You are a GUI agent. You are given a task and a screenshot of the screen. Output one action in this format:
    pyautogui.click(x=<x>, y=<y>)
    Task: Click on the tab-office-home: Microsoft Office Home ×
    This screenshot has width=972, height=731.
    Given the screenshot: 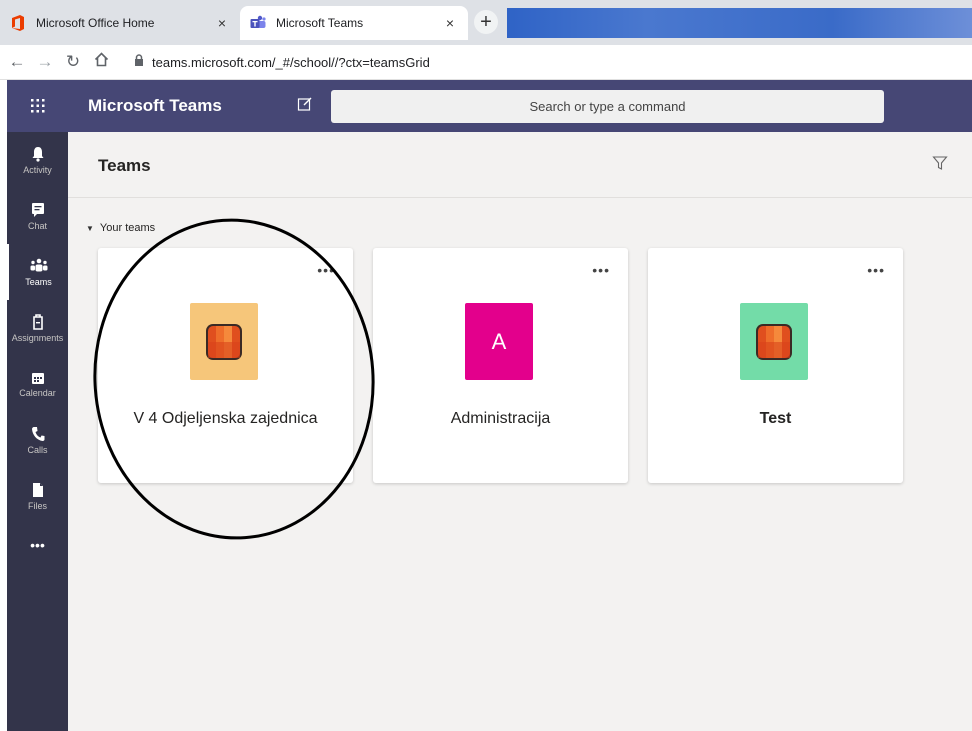 What is the action you would take?
    pyautogui.click(x=120, y=23)
    